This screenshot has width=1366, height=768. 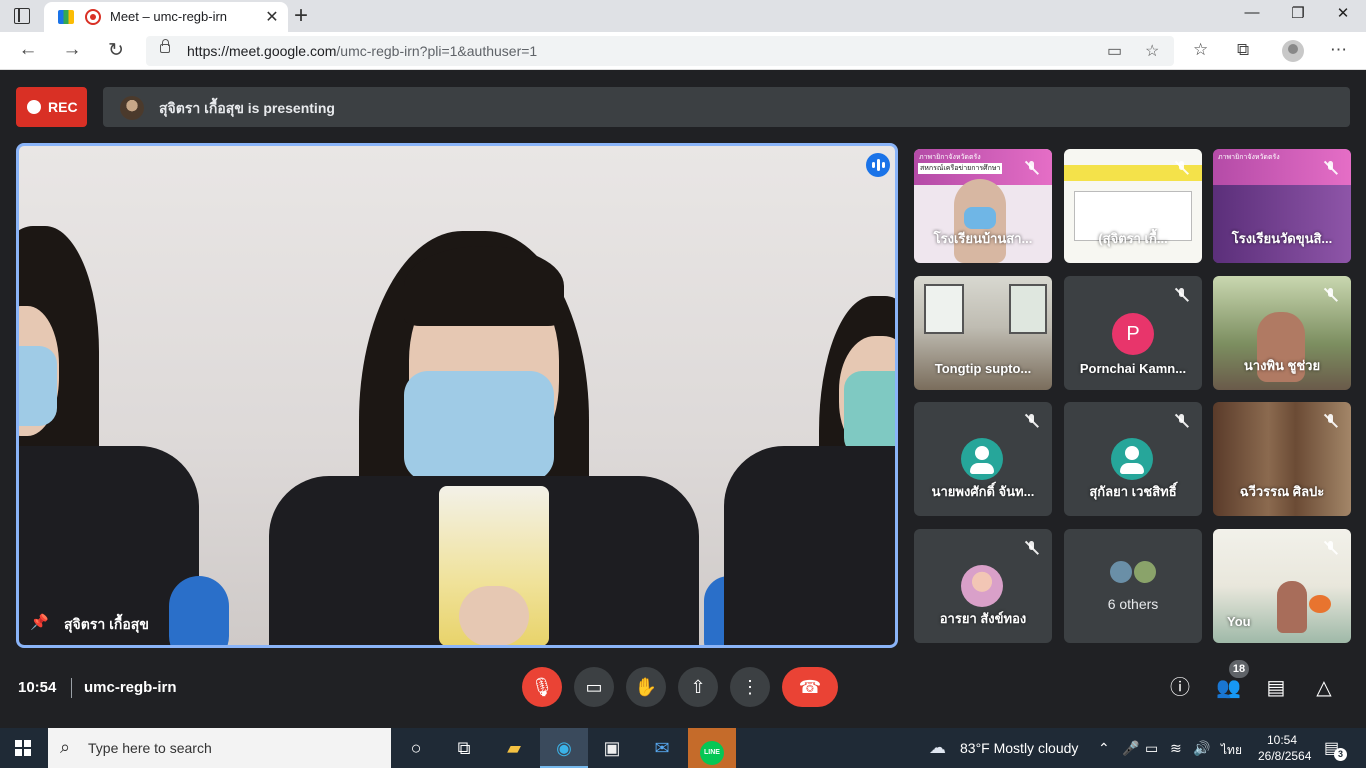 I want to click on participant-name: นางพิน ชูช่วย, so click(x=1282, y=365).